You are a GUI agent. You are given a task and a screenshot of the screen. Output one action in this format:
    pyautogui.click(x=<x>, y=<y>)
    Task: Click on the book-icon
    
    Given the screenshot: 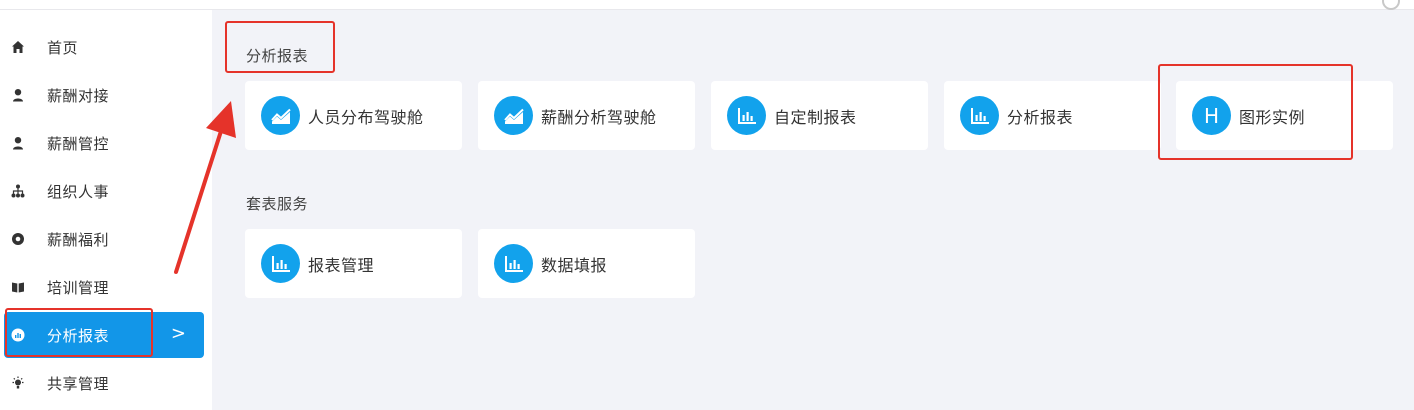 What is the action you would take?
    pyautogui.click(x=18, y=287)
    